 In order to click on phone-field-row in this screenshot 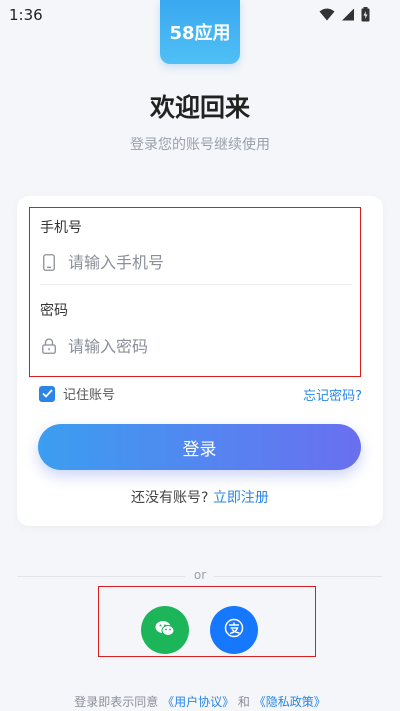, I will do `click(196, 262)`.